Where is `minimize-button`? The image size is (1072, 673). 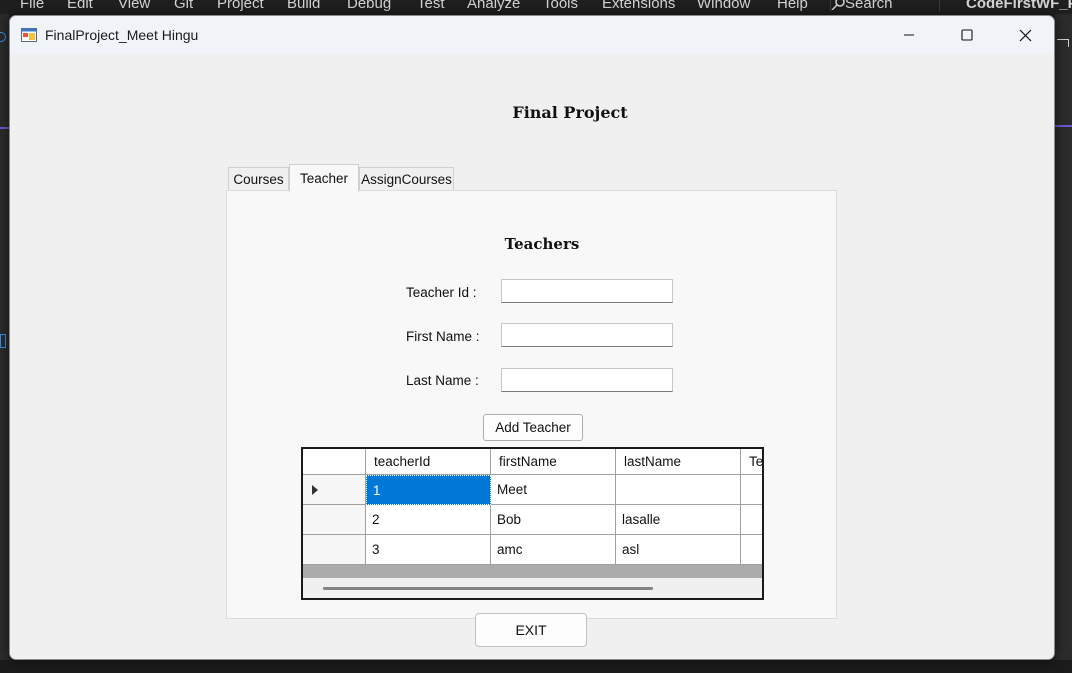 minimize-button is located at coordinates (909, 35).